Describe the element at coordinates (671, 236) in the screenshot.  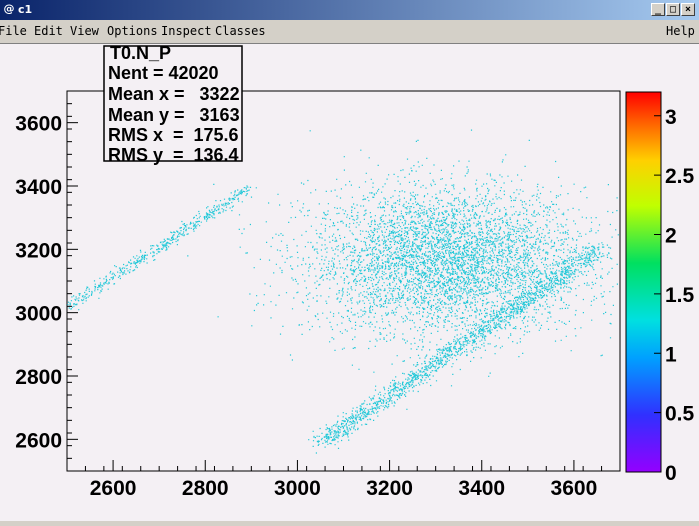
I see `colorbar-label: 2` at that location.